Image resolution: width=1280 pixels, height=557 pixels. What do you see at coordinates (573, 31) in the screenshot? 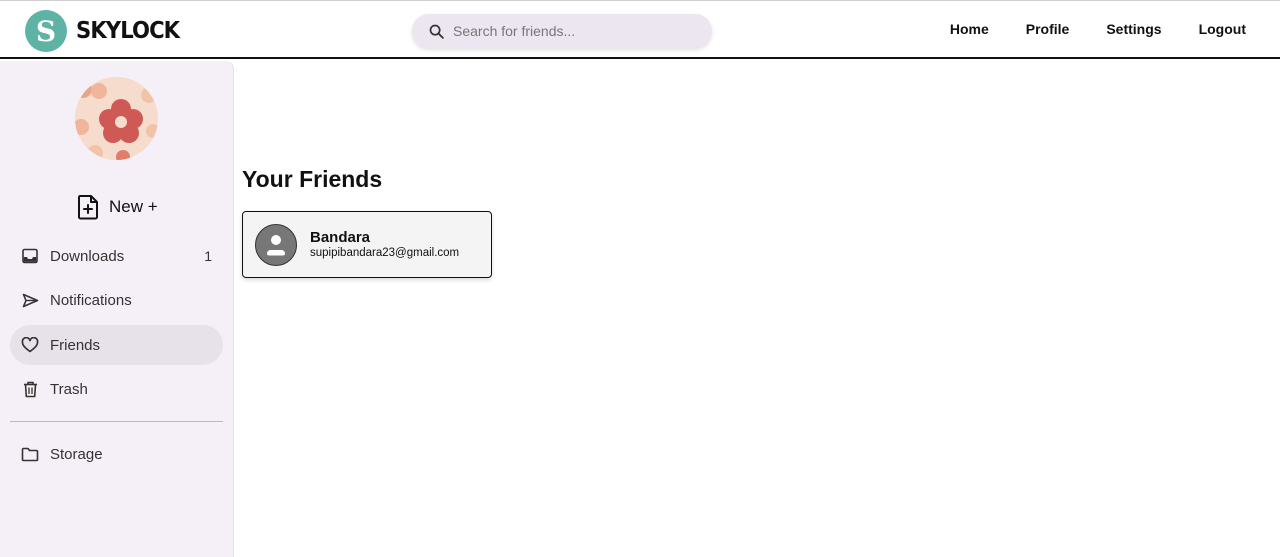
I see `search-input` at bounding box center [573, 31].